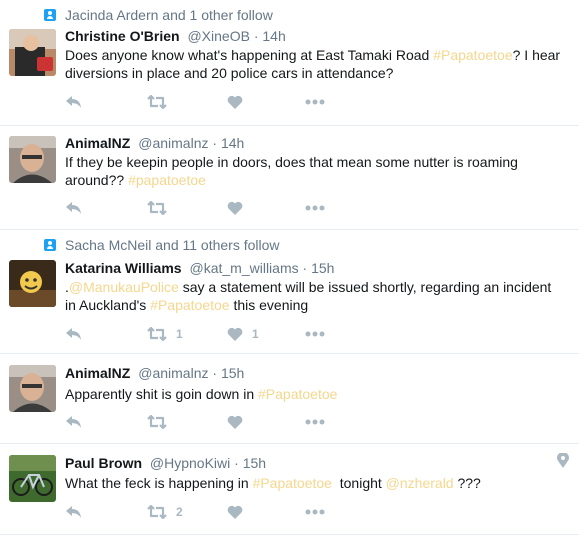 The width and height of the screenshot is (579, 535). Describe the element at coordinates (179, 512) in the screenshot. I see `retweet-count: 2` at that location.